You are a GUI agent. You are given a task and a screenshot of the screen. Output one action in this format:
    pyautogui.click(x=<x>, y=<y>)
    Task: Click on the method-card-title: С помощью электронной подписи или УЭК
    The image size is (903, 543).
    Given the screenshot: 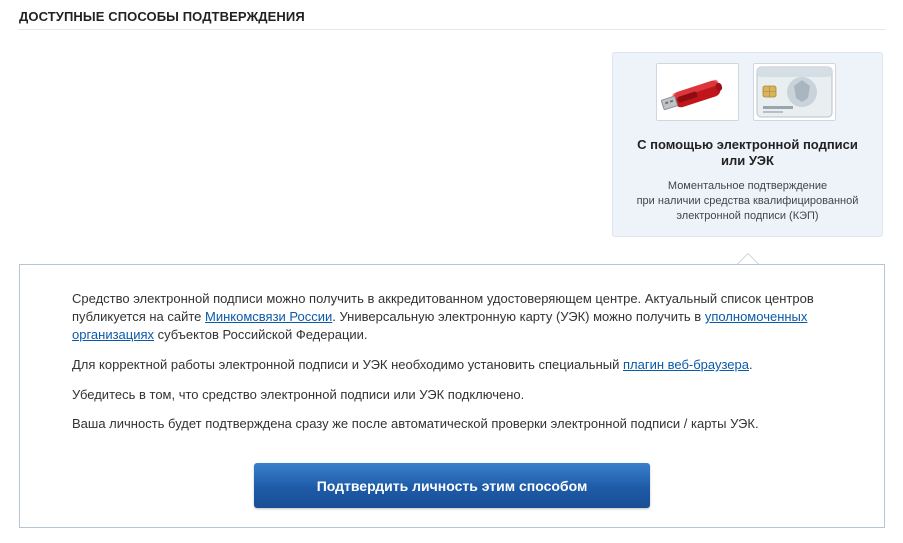 What is the action you would take?
    pyautogui.click(x=747, y=152)
    